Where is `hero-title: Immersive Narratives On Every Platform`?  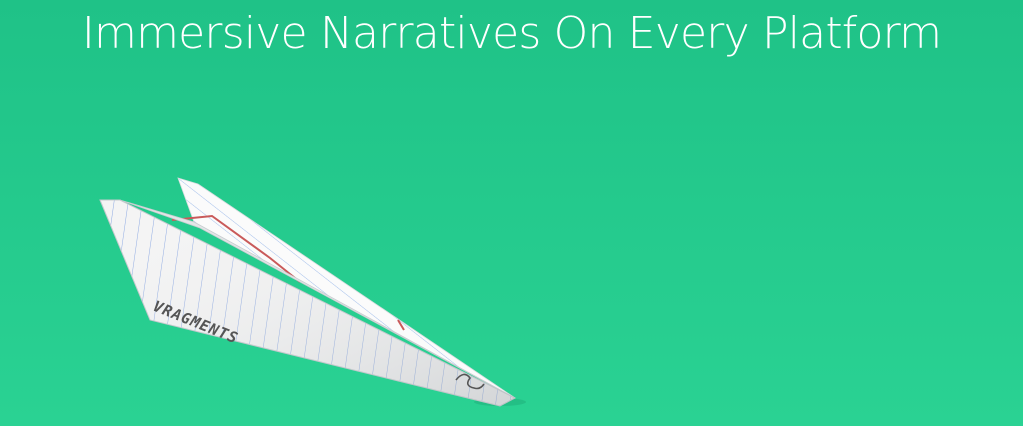
hero-title: Immersive Narratives On Every Platform is located at coordinates (511, 33).